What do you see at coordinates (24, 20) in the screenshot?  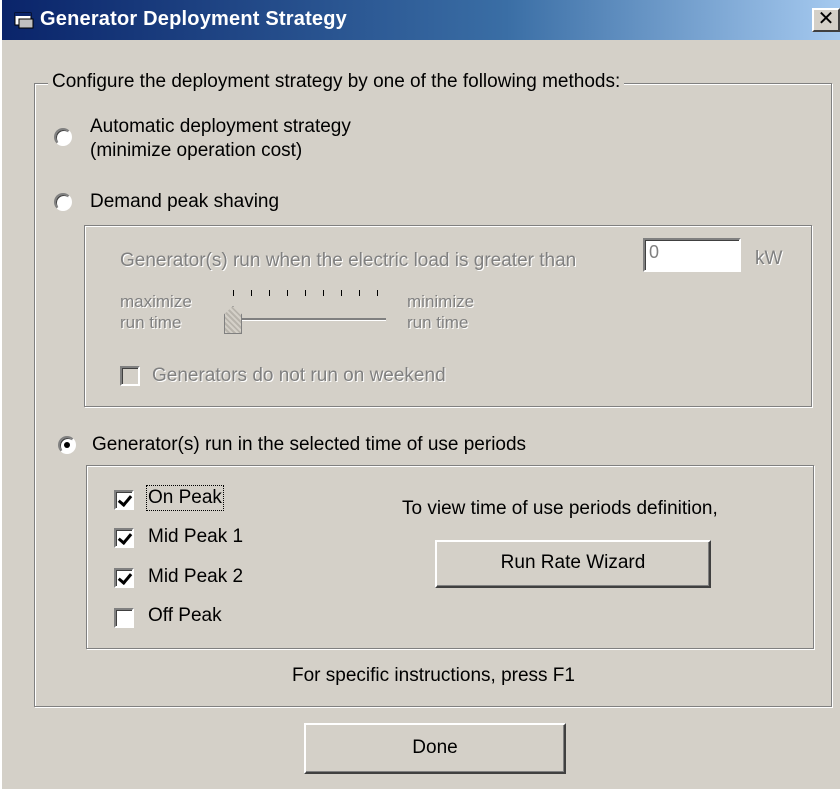 I see `app-icon` at bounding box center [24, 20].